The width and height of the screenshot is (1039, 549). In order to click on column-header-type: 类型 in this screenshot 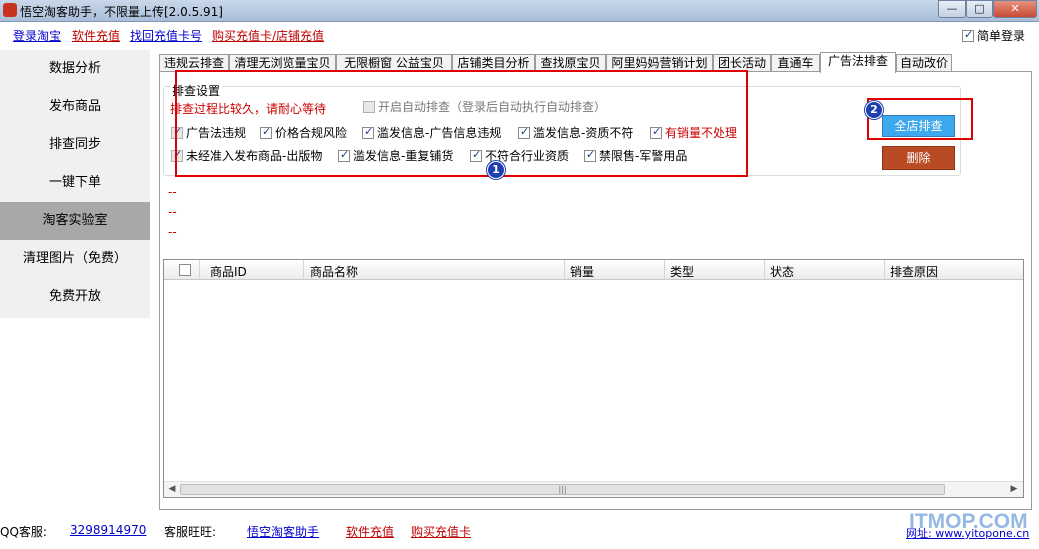, I will do `click(682, 271)`.